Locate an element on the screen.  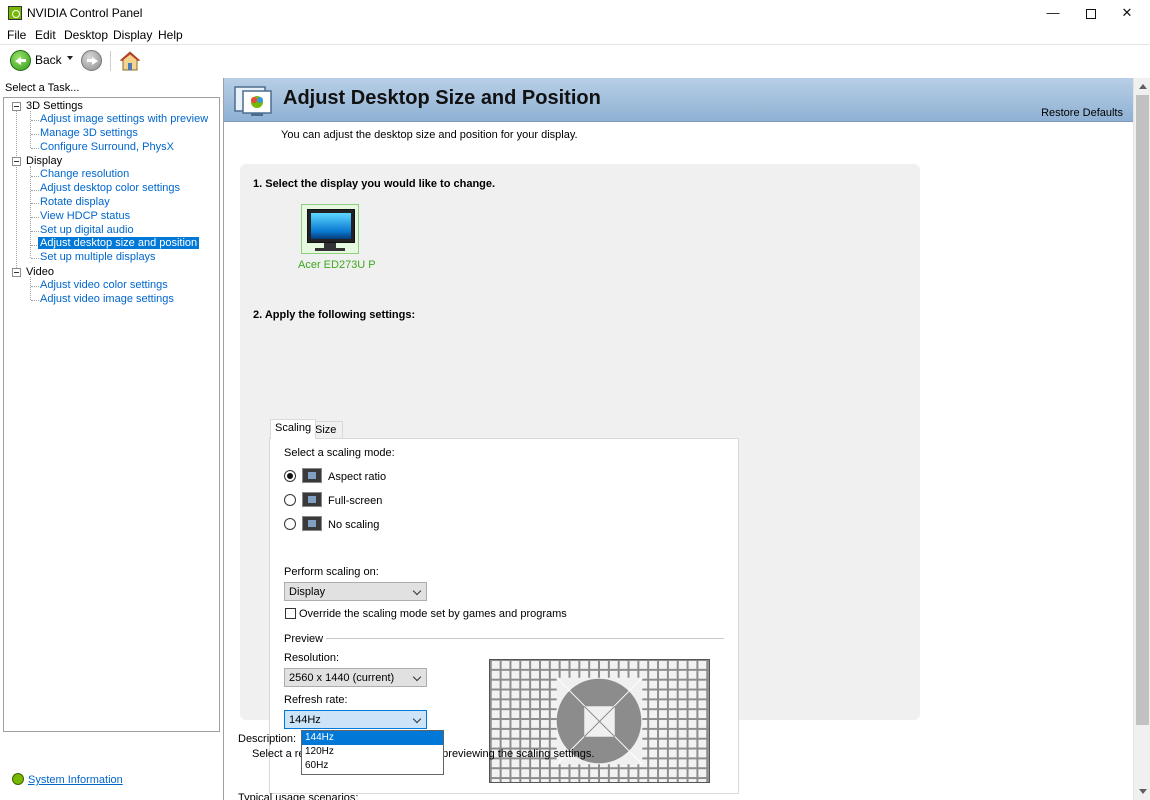
page-title: Adjust Desktop Size and Position is located at coordinates (442, 98).